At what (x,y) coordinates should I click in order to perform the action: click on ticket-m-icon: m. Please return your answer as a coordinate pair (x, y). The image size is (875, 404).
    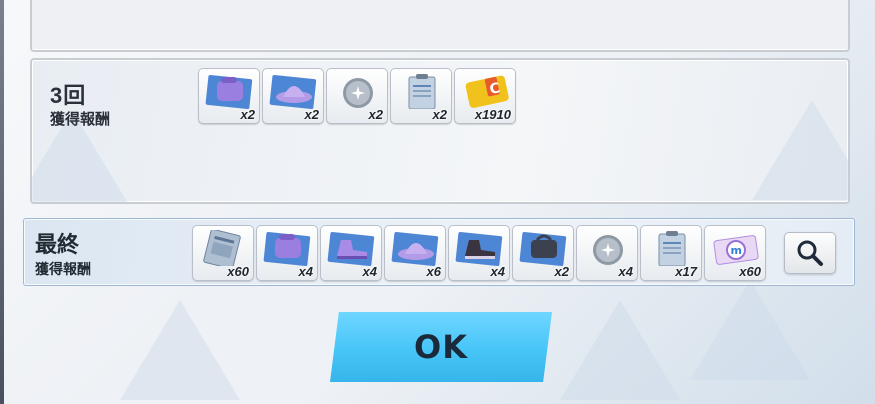
    Looking at the image, I should click on (736, 250).